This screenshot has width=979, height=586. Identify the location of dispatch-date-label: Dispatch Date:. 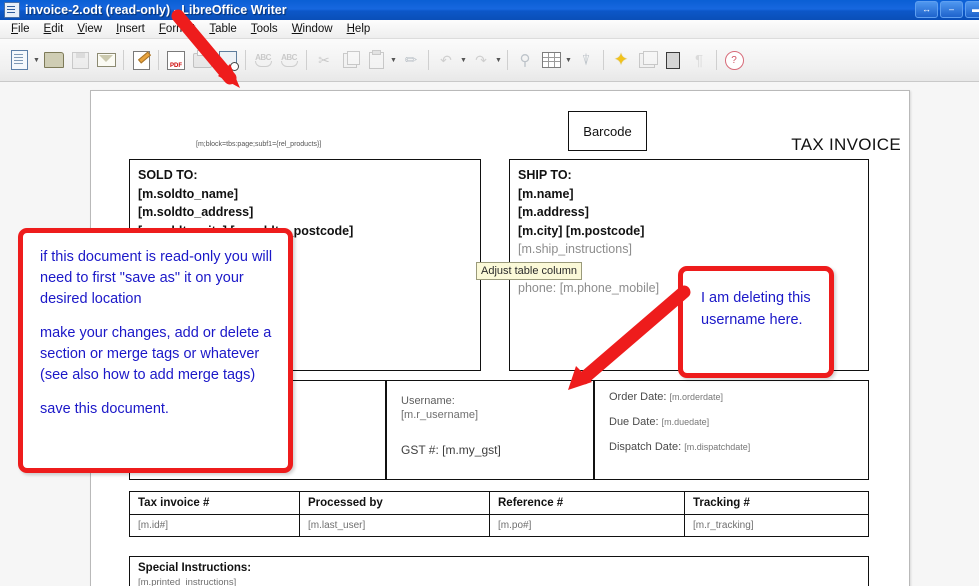
(645, 447).